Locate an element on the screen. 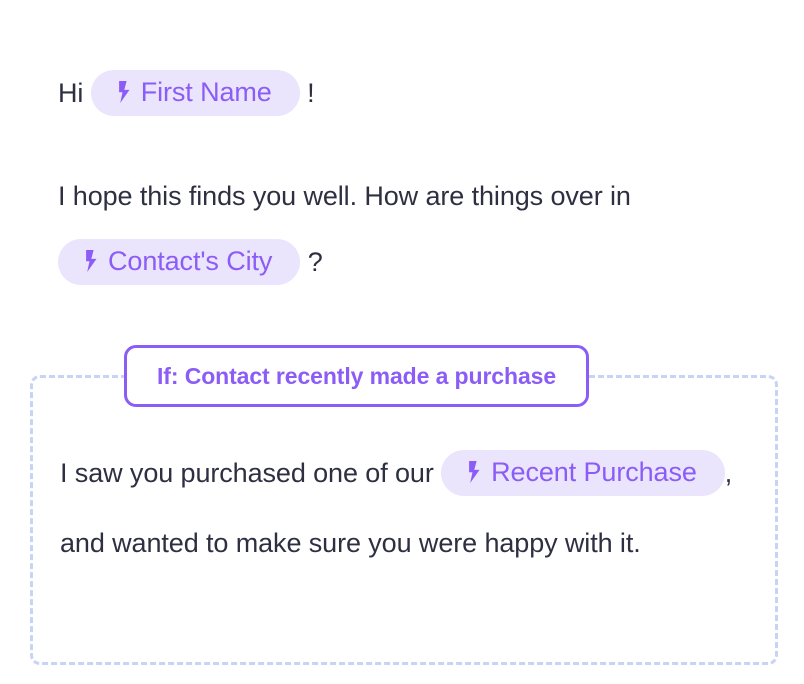 Image resolution: width=804 pixels, height=684 pixels. merge-token-contacts-city: Contact's City is located at coordinates (179, 261).